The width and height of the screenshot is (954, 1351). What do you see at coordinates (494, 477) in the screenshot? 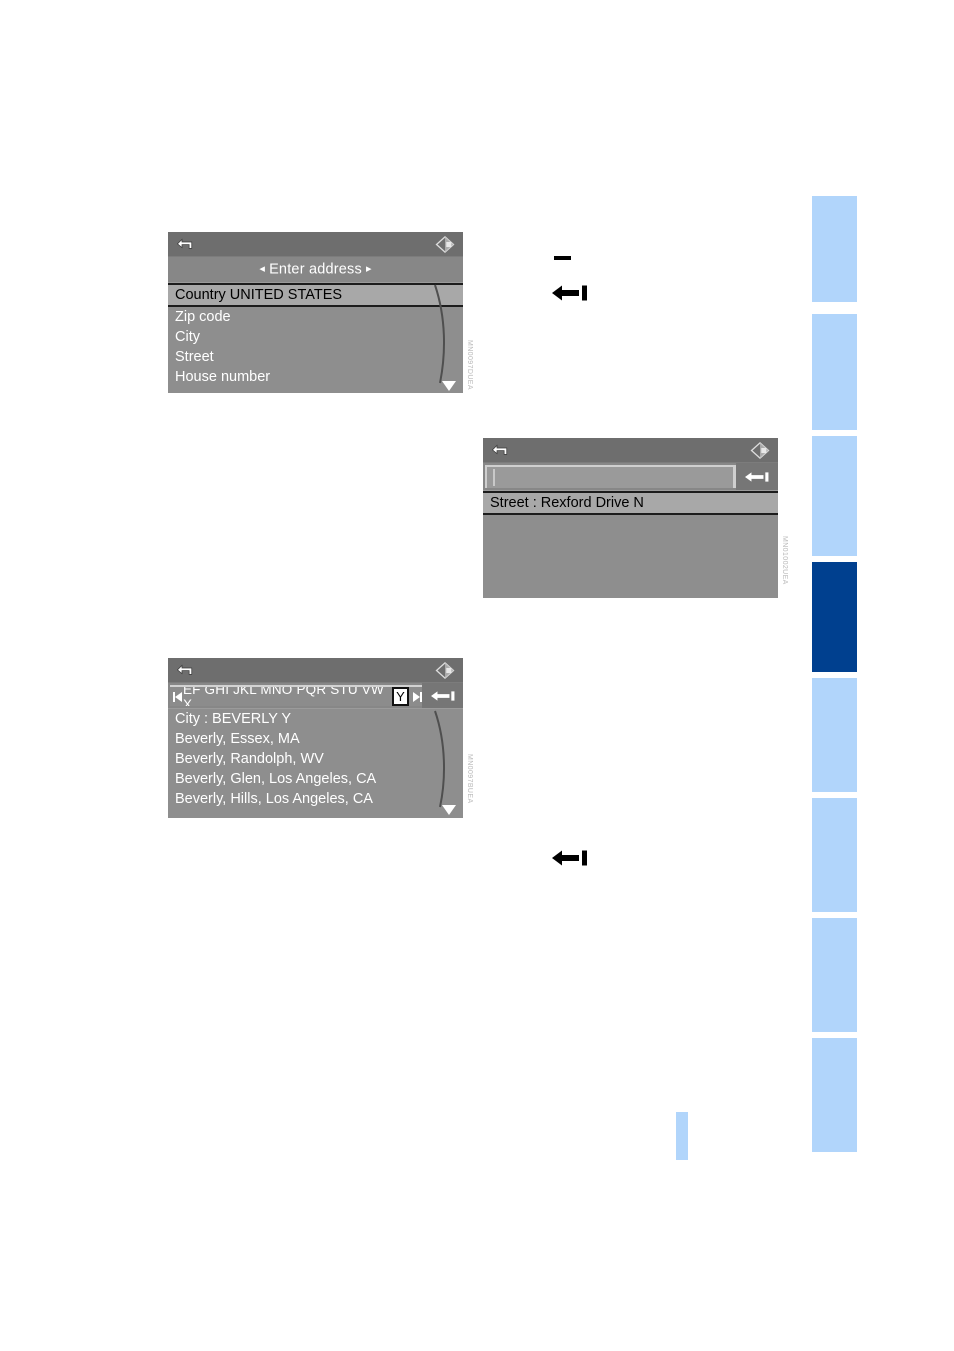
I see `text-caret` at bounding box center [494, 477].